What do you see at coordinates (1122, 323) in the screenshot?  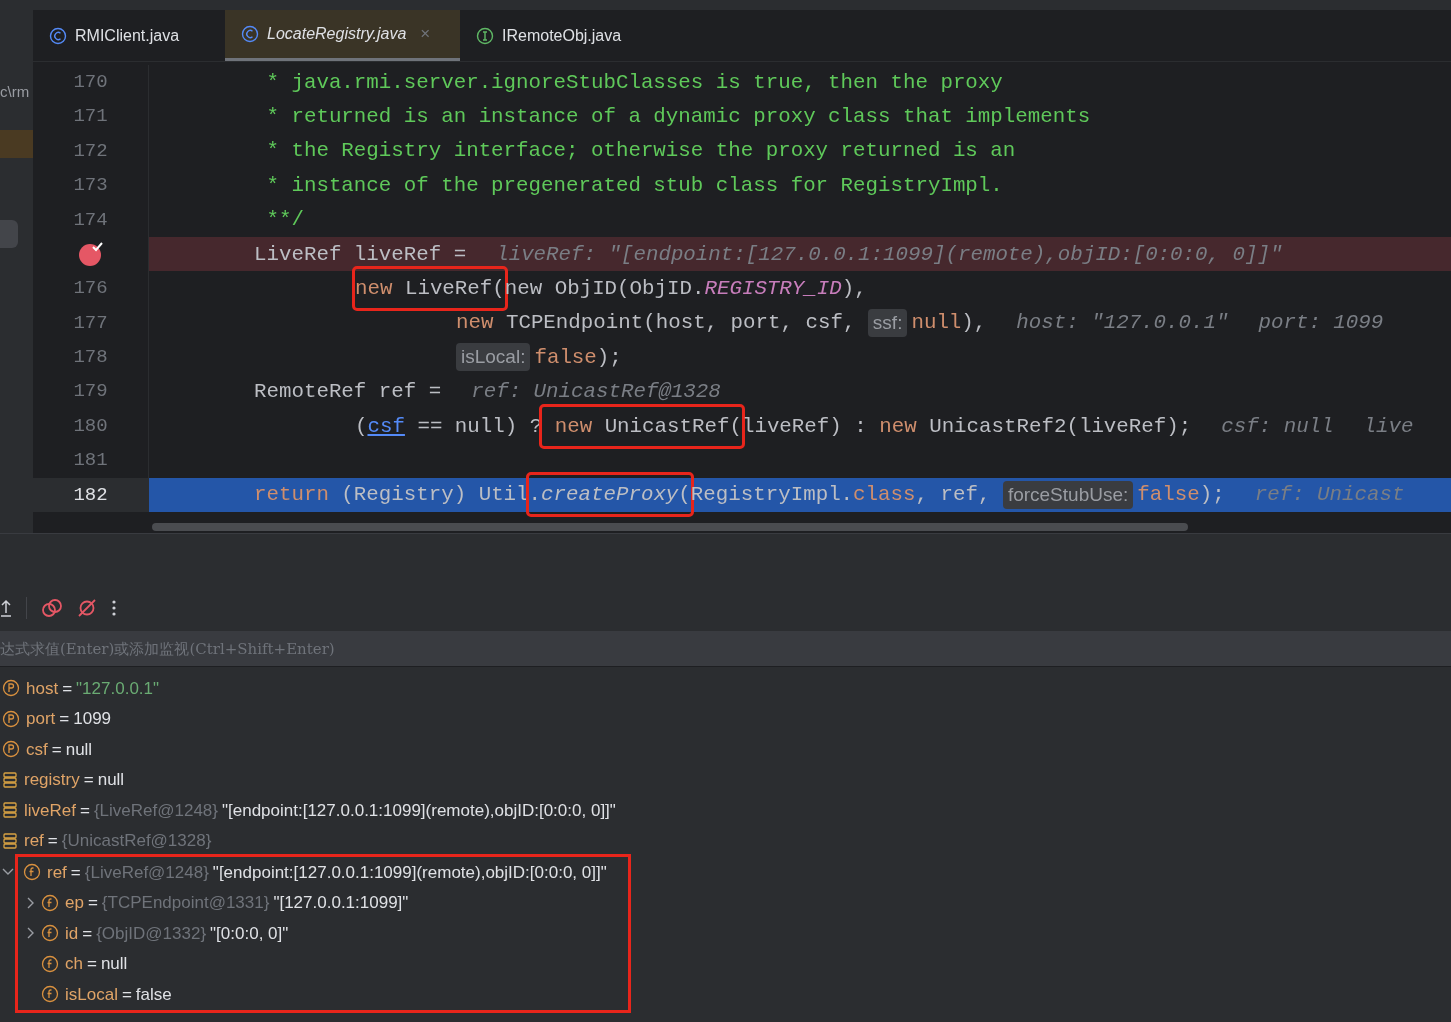 I see `value-hint: host: "127.0.0.1"` at bounding box center [1122, 323].